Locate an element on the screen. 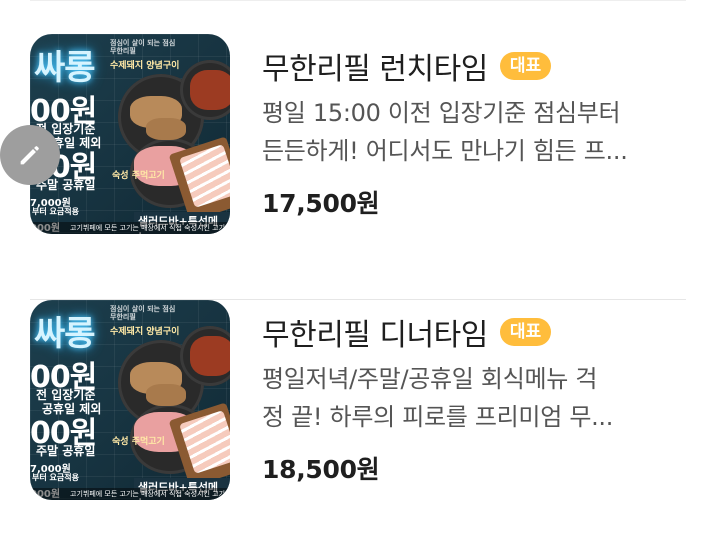  title-row: 무한리필 디너타임 대표 is located at coordinates (407, 332).